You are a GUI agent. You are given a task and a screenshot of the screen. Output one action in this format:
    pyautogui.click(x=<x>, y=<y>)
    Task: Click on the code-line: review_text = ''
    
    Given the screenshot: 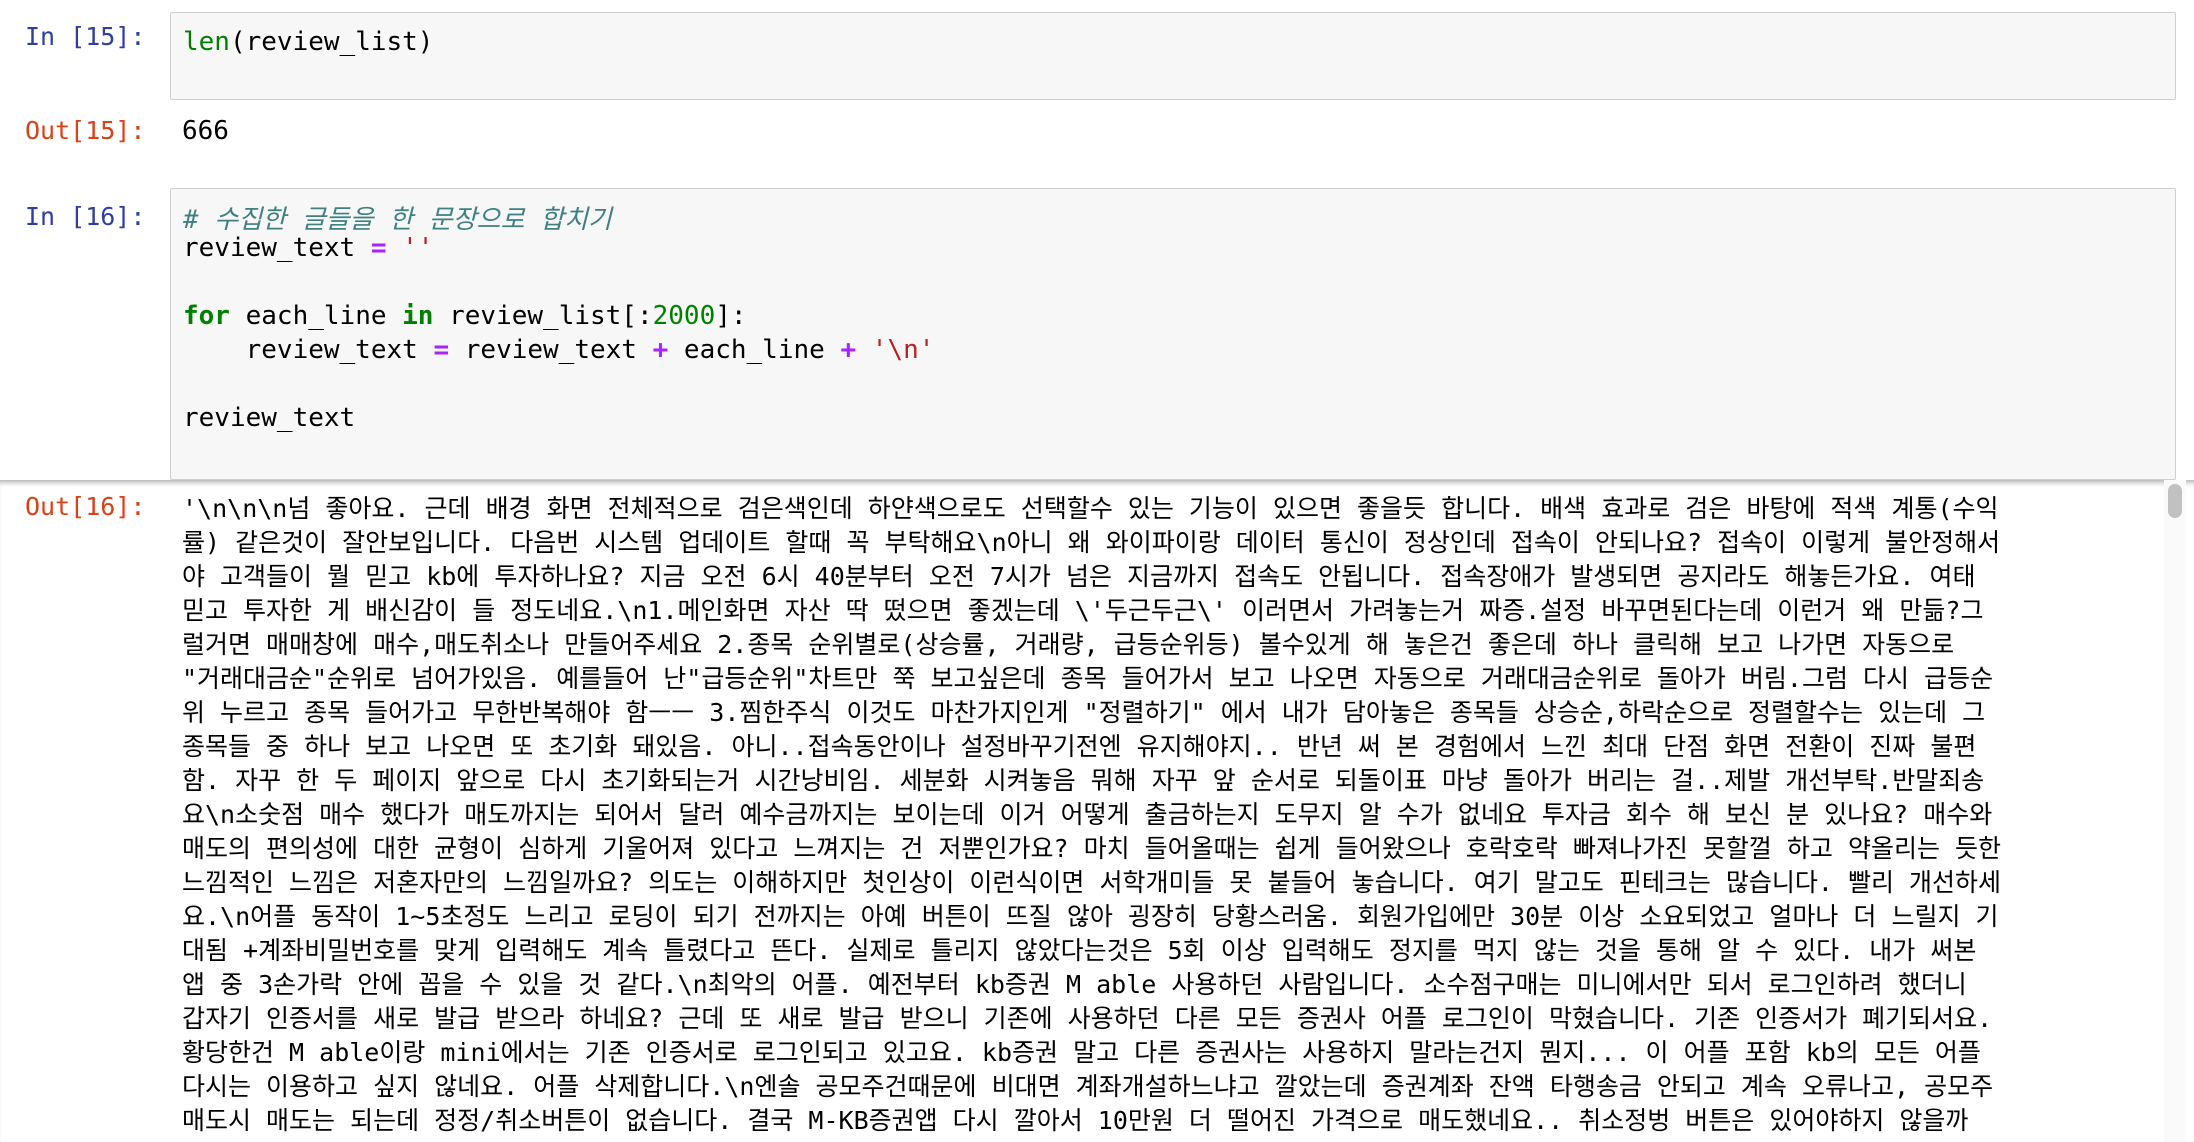 What is the action you would take?
    pyautogui.click(x=308, y=248)
    